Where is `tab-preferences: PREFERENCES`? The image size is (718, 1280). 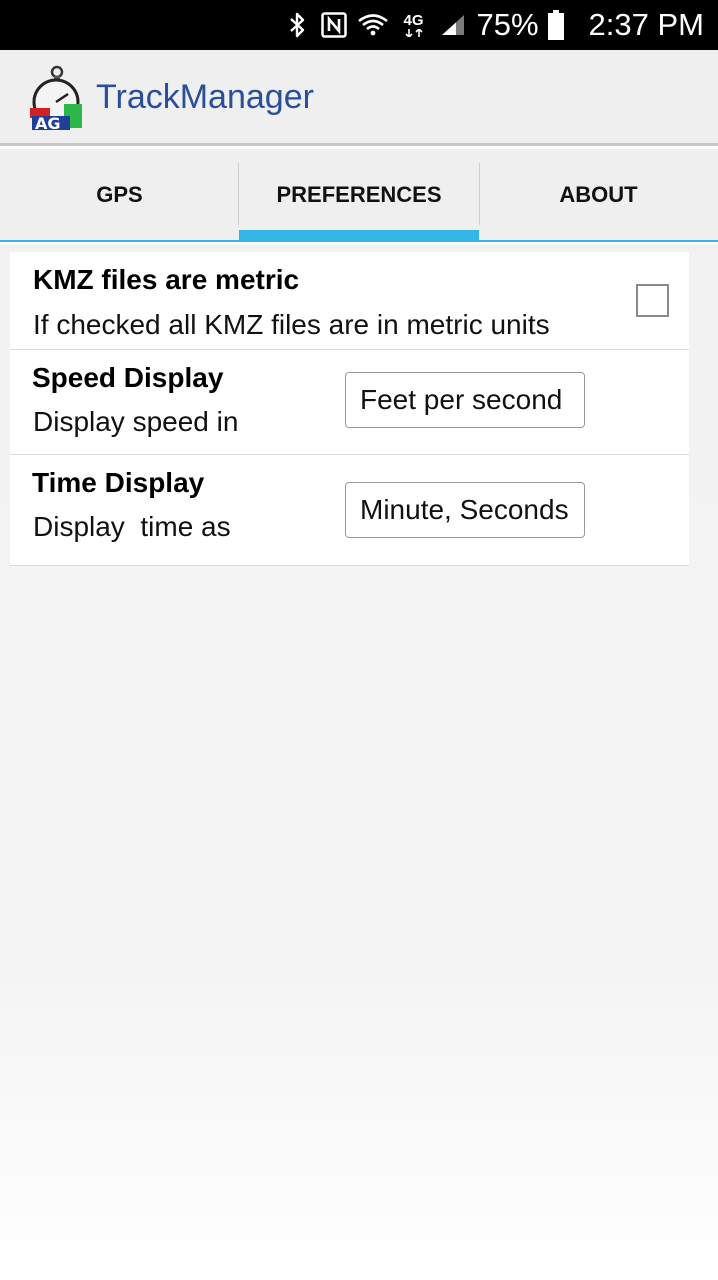 tab-preferences: PREFERENCES is located at coordinates (359, 194).